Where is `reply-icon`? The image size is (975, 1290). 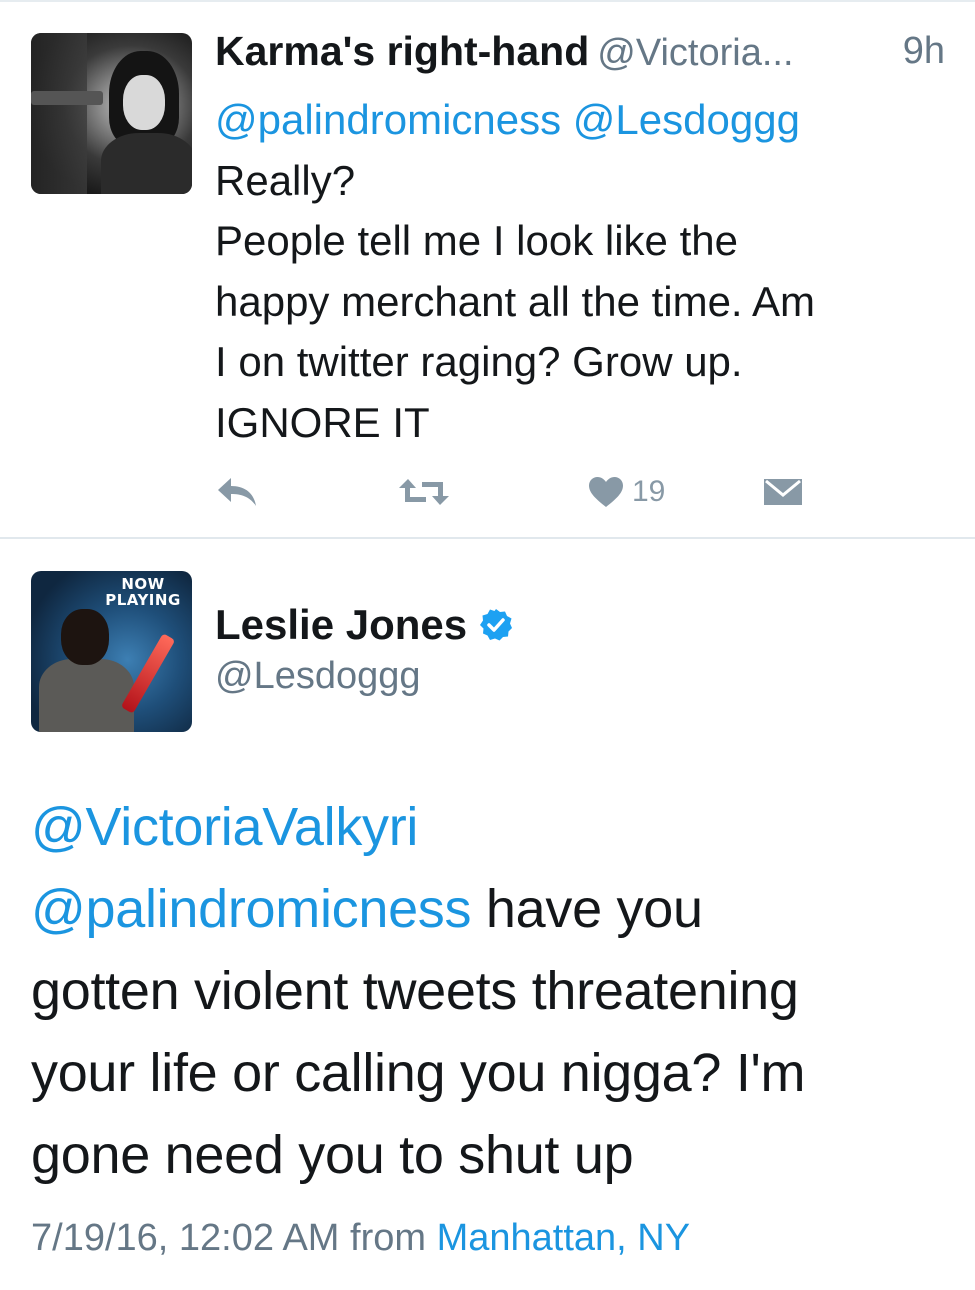 reply-icon is located at coordinates (237, 492).